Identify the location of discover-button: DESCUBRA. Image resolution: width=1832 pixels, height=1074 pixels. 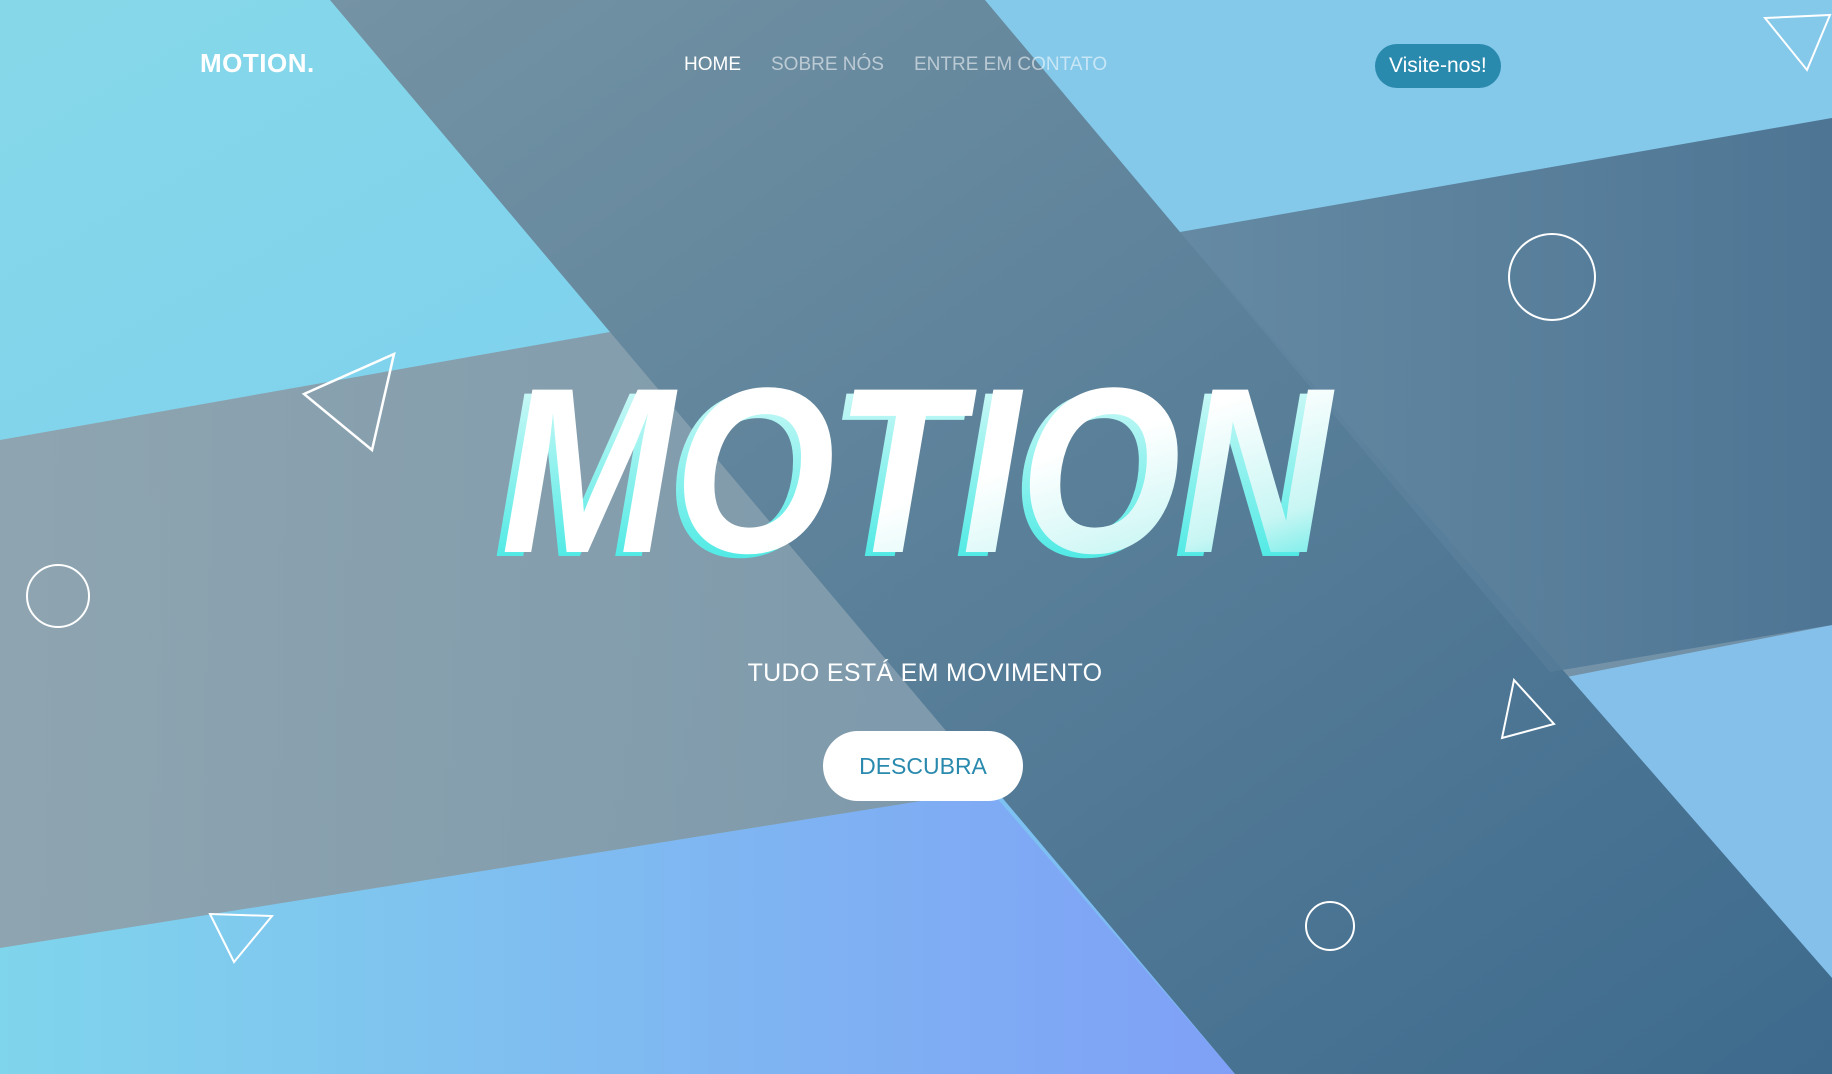
(923, 766).